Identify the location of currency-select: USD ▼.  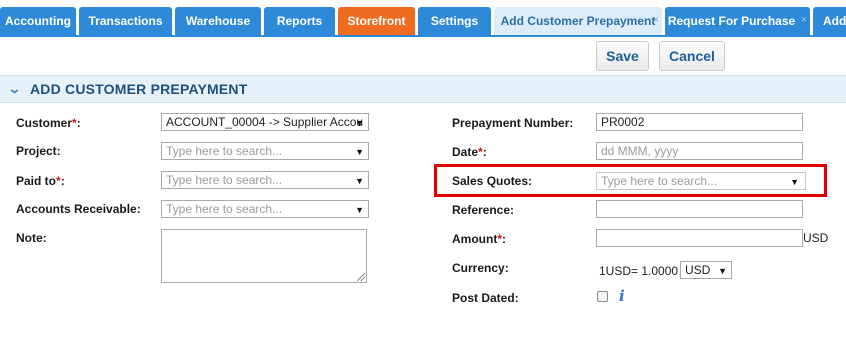
(706, 270).